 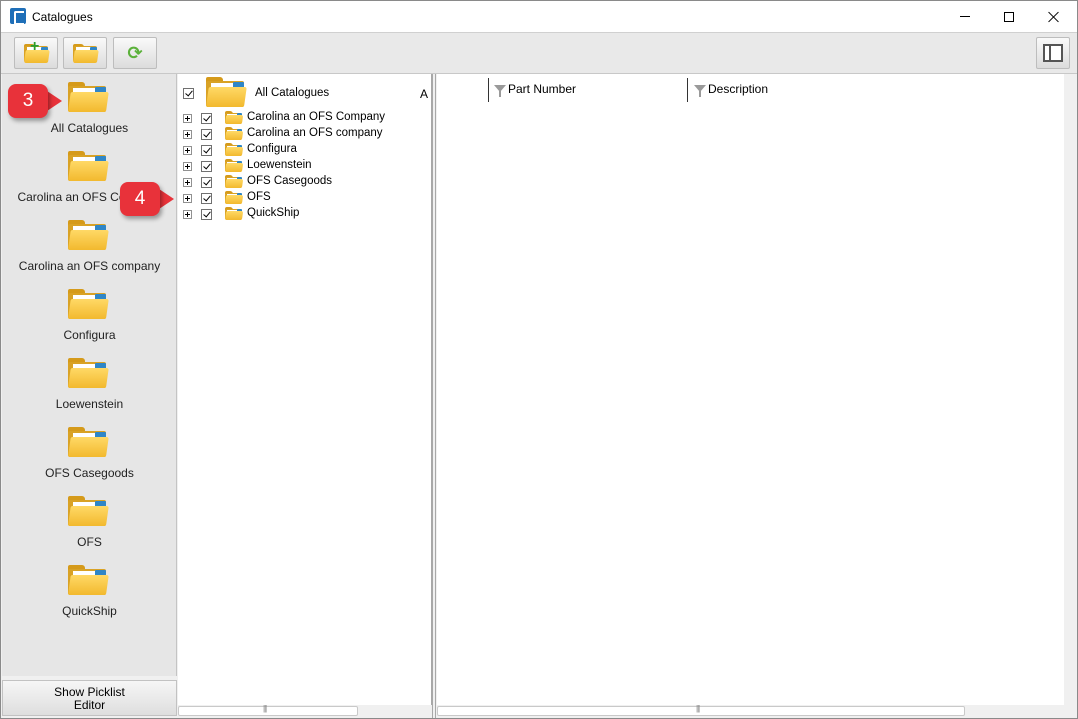 What do you see at coordinates (424, 94) in the screenshot?
I see `tree-root-suffix: A` at bounding box center [424, 94].